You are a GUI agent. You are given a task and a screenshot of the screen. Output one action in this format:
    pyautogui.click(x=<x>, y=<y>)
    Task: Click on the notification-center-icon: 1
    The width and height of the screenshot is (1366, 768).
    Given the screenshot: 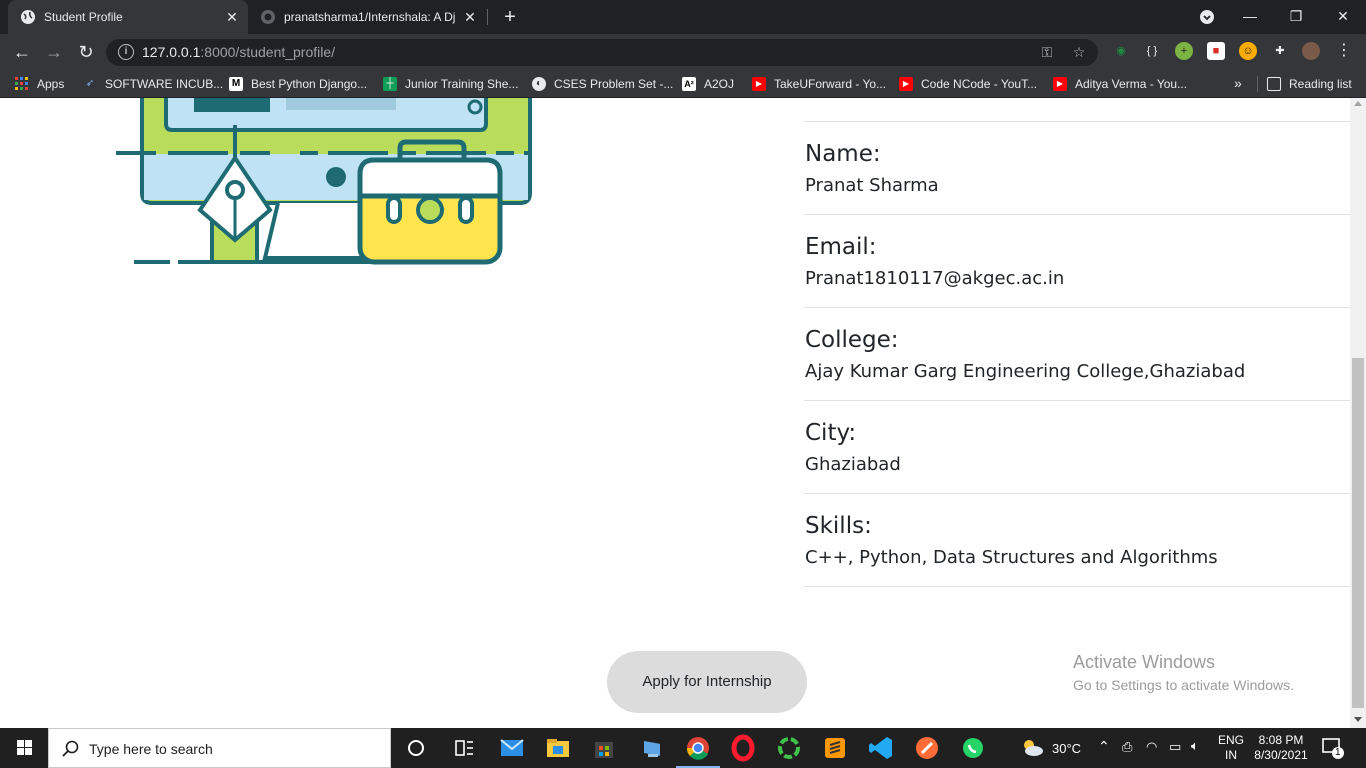 What is the action you would take?
    pyautogui.click(x=1333, y=748)
    